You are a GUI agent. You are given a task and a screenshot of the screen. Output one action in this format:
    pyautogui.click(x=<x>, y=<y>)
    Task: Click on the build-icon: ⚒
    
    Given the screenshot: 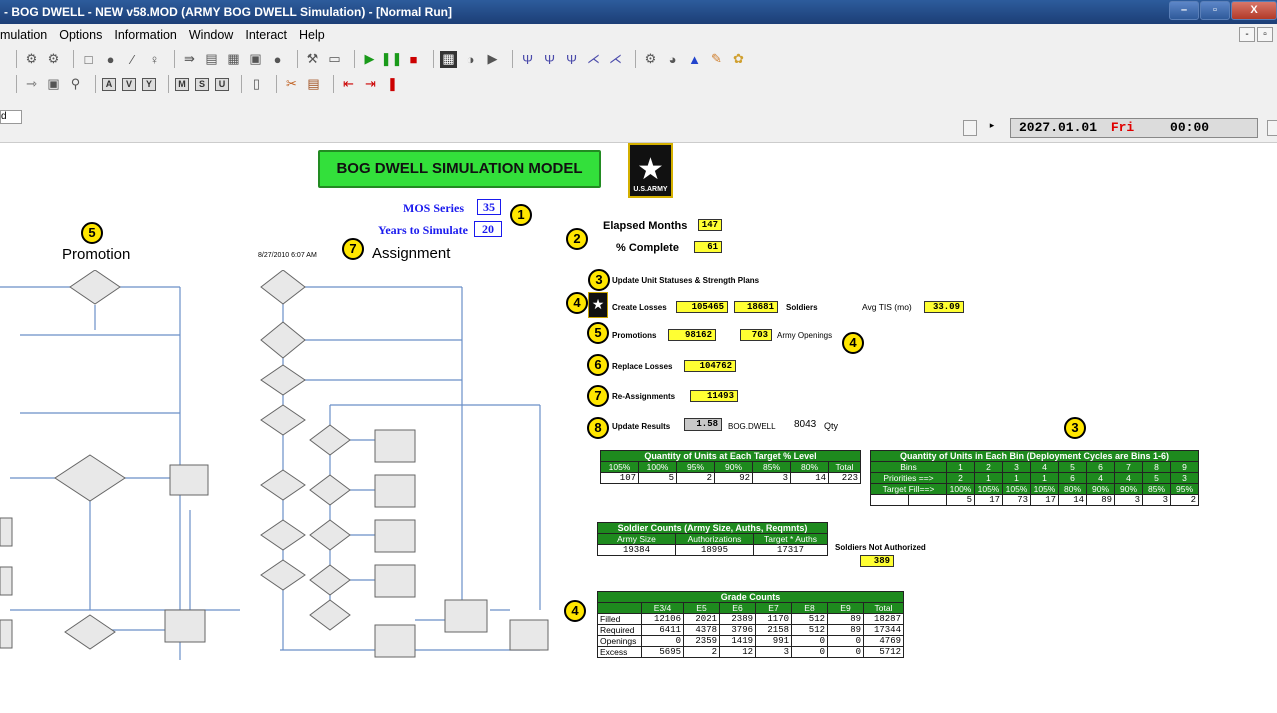 What is the action you would take?
    pyautogui.click(x=312, y=59)
    